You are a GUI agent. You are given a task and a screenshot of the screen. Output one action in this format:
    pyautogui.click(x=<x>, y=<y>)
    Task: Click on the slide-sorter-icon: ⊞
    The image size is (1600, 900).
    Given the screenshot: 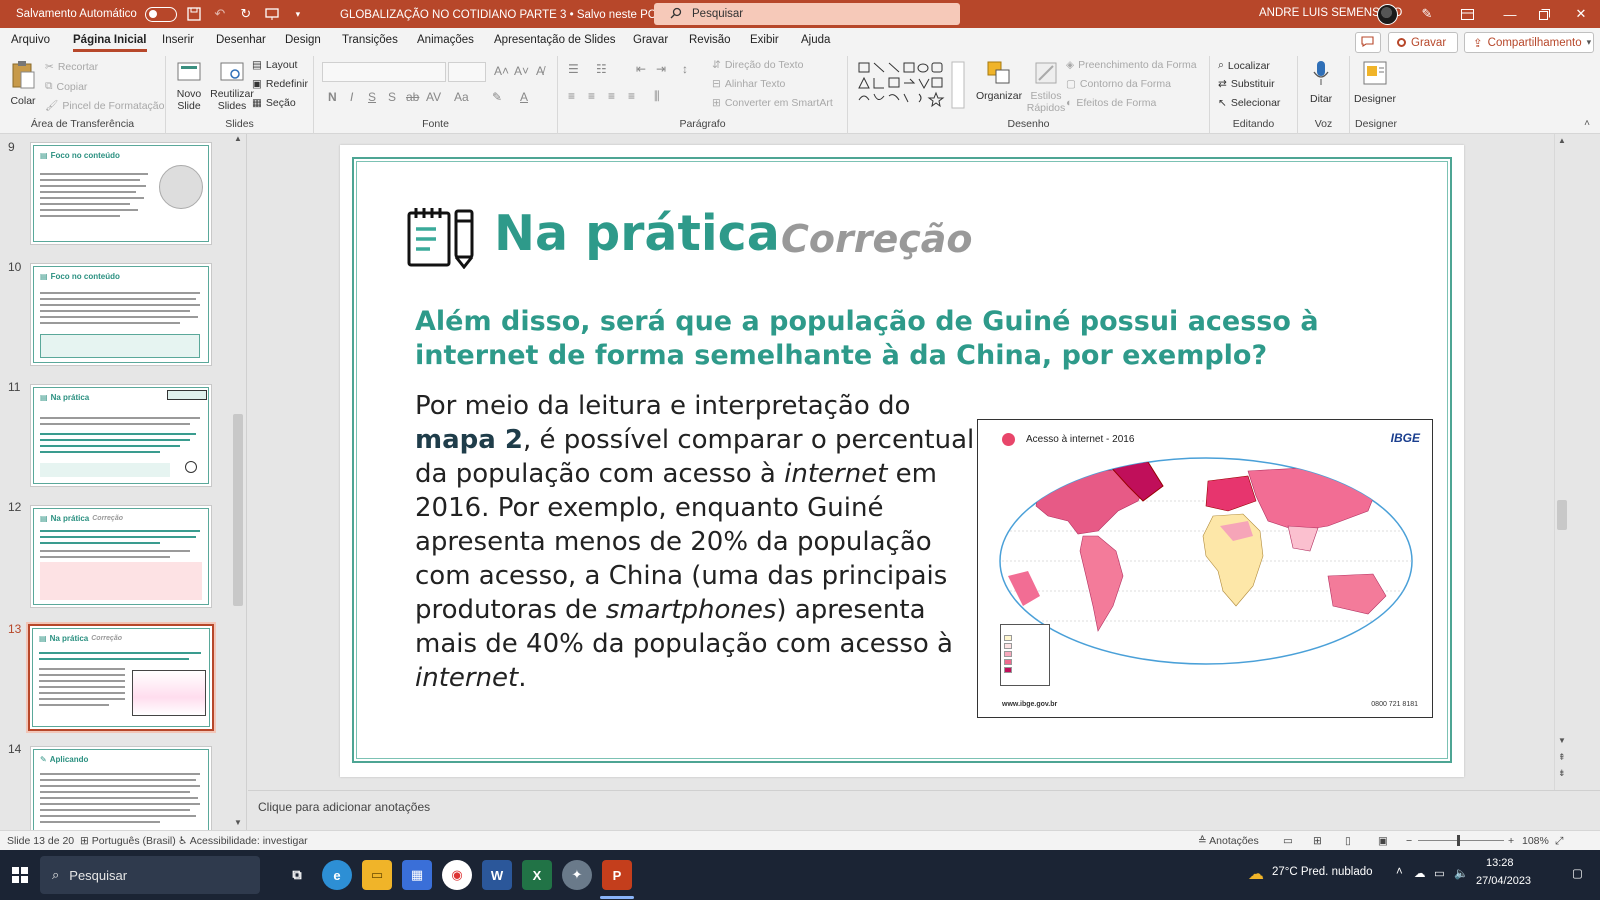 What is the action you would take?
    pyautogui.click(x=1317, y=841)
    